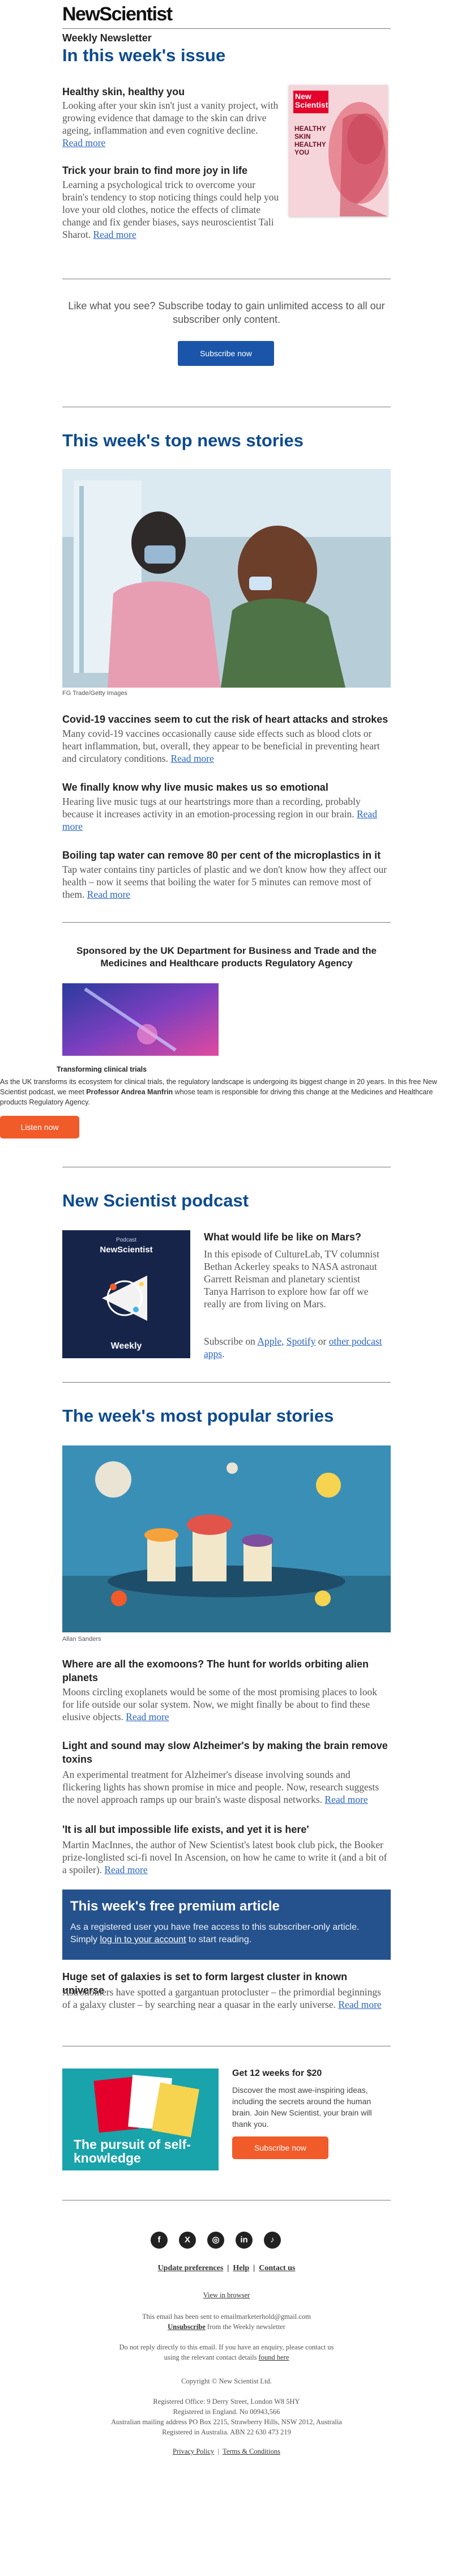 This screenshot has height=2576, width=453. I want to click on x-icon: X, so click(187, 2240).